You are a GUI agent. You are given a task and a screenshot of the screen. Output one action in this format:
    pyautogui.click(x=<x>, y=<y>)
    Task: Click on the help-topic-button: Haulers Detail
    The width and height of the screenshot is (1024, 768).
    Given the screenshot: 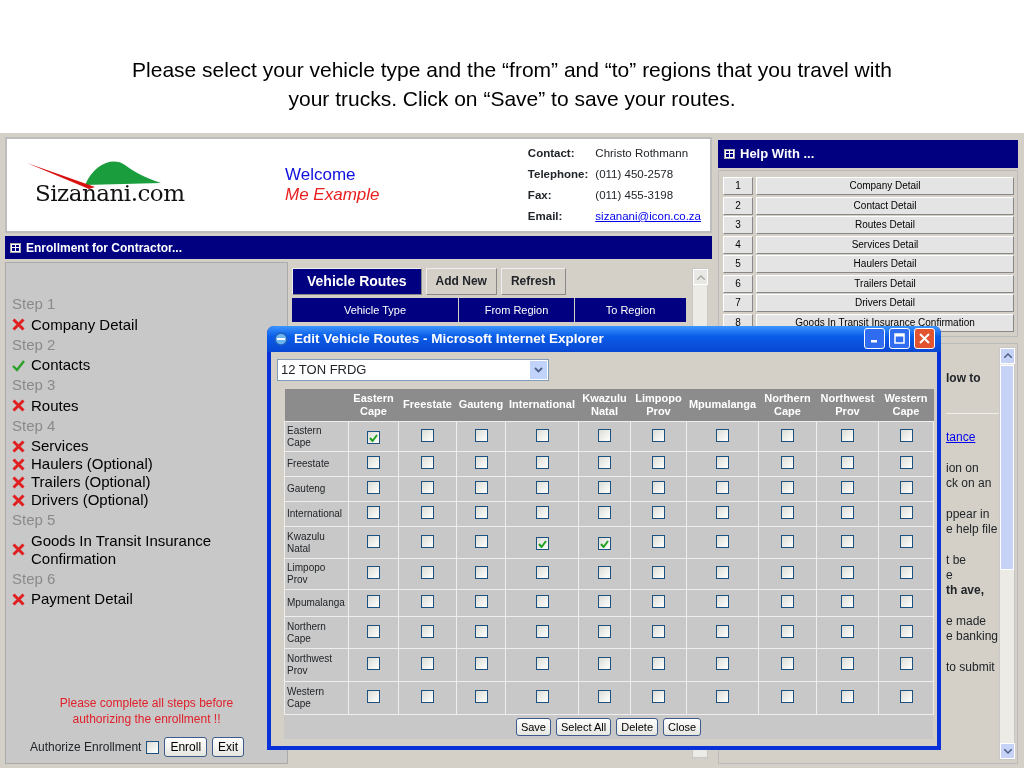 What is the action you would take?
    pyautogui.click(x=885, y=264)
    